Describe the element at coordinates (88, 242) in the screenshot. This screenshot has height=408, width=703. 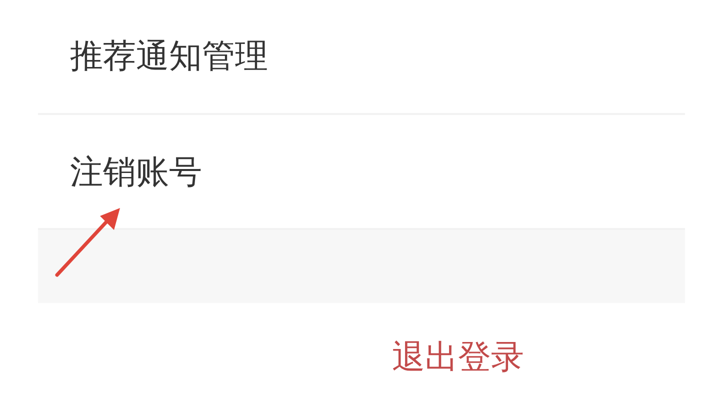
I see `arrow-icon` at that location.